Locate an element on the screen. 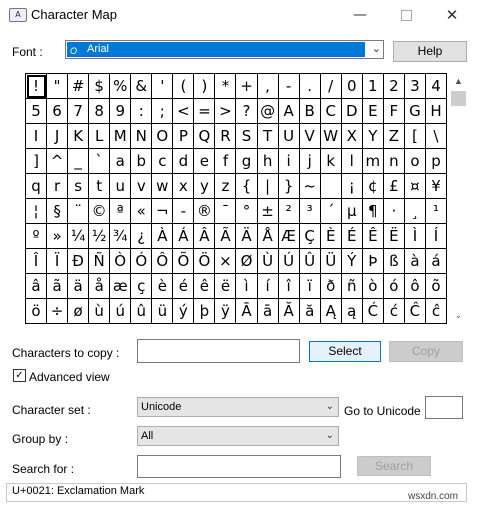 The width and height of the screenshot is (477, 506). advanced-view-checkbox: ✓ is located at coordinates (19, 375).